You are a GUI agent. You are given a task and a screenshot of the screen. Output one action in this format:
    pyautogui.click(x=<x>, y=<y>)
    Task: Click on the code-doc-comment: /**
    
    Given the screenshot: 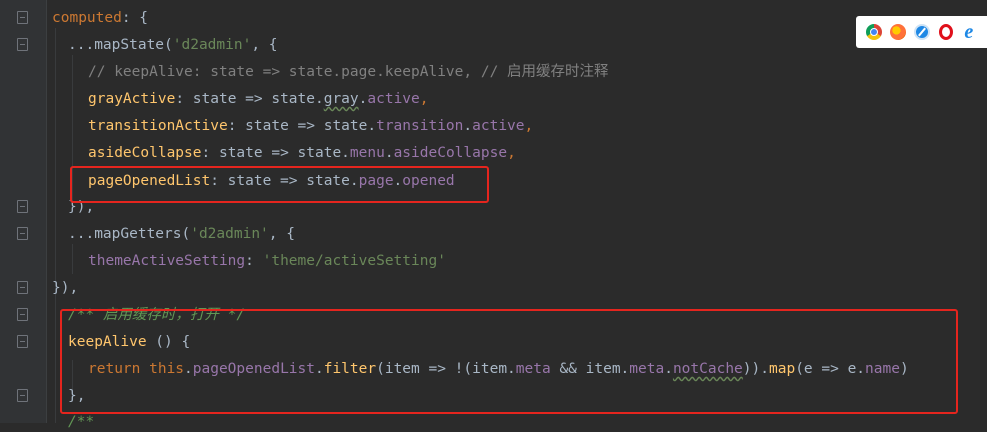 What is the action you would take?
    pyautogui.click(x=81, y=422)
    